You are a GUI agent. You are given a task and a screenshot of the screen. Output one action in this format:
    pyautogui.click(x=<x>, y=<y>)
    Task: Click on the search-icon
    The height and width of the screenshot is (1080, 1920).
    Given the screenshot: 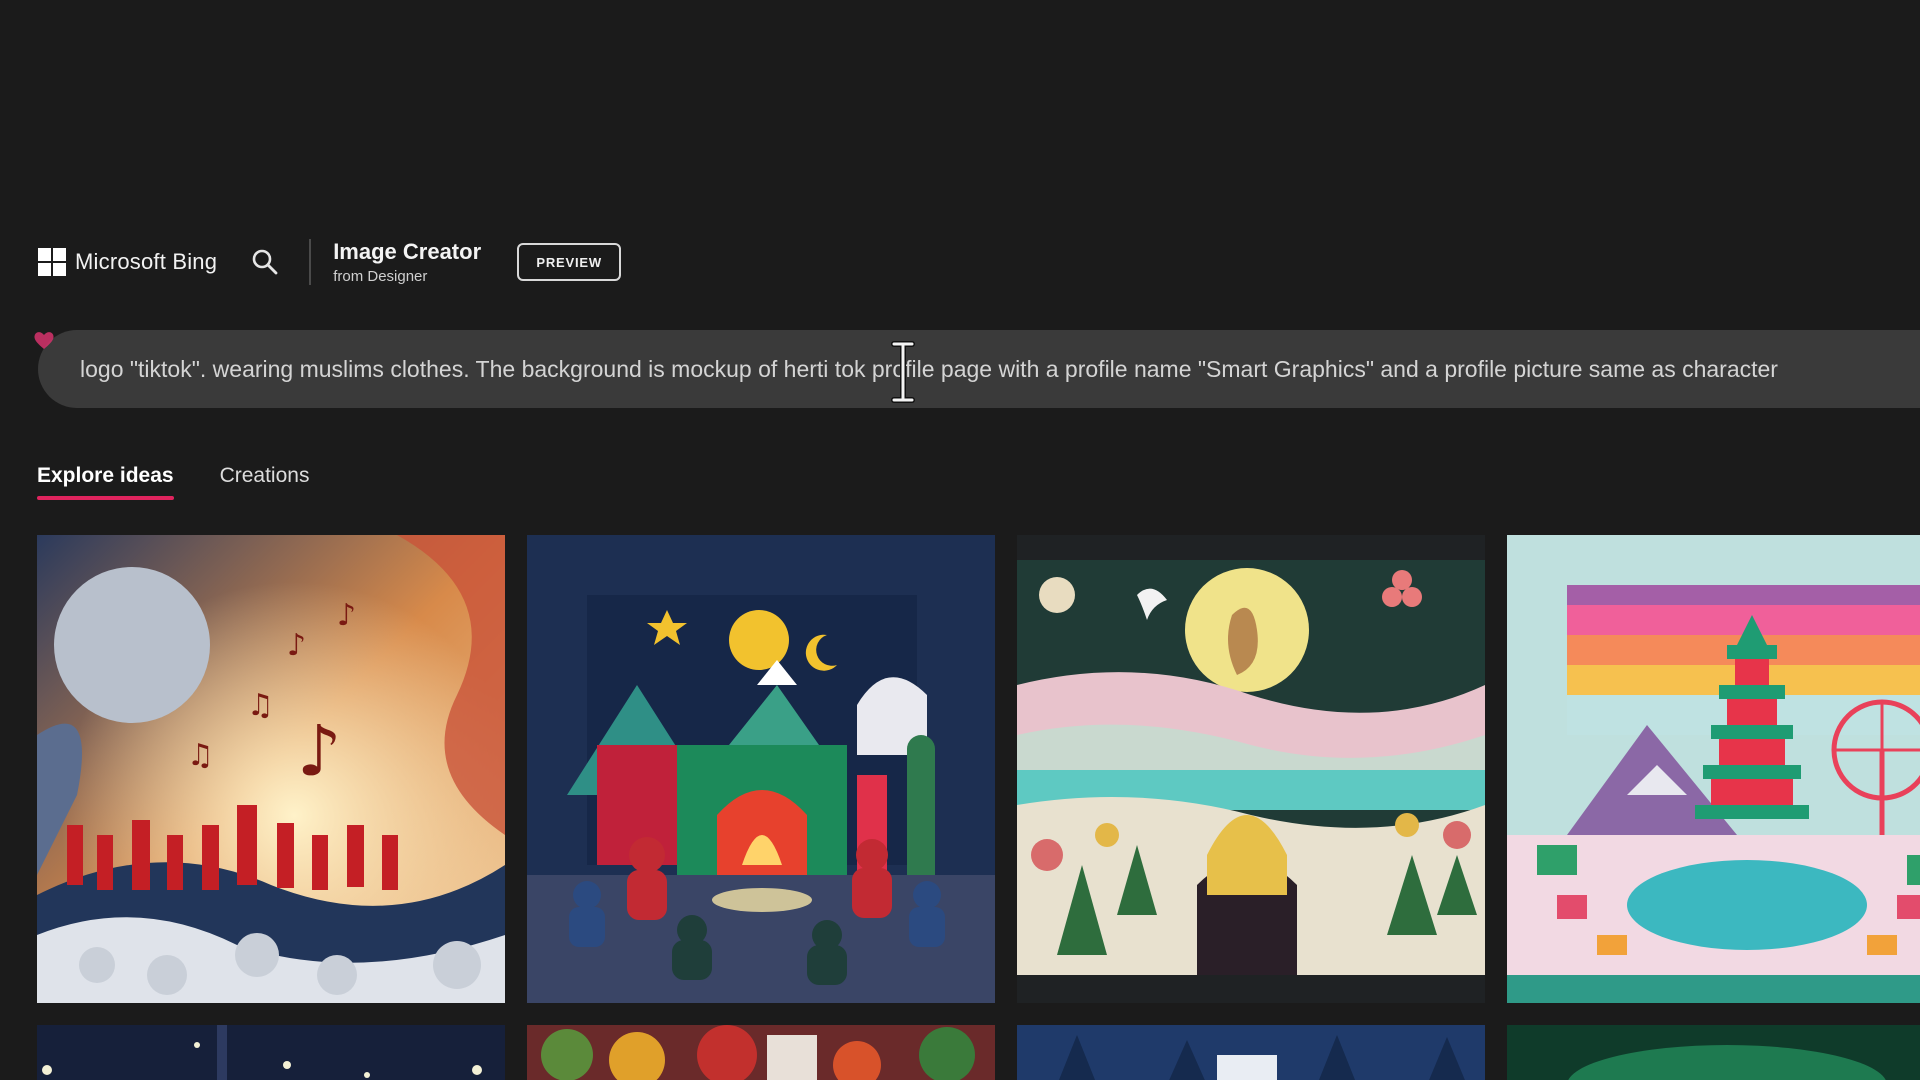 What is the action you would take?
    pyautogui.click(x=265, y=262)
    